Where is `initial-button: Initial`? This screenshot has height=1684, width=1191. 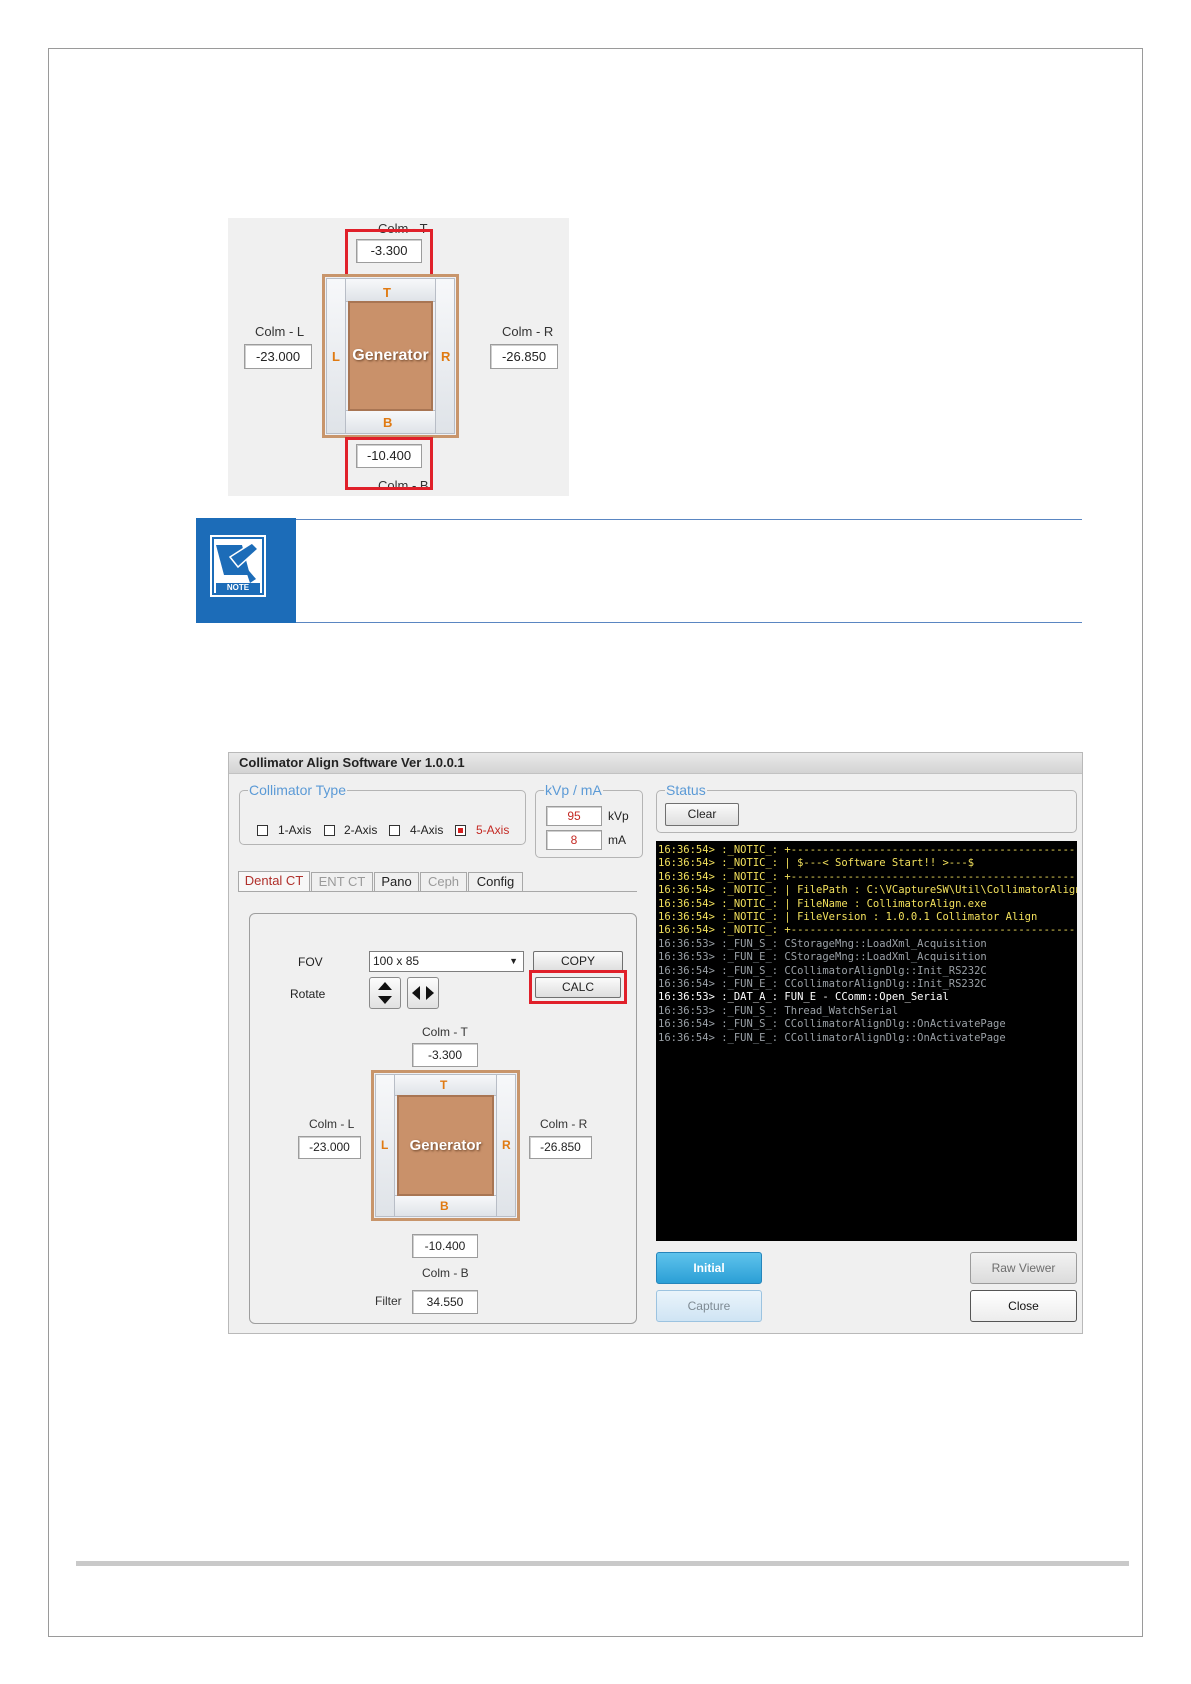 initial-button: Initial is located at coordinates (709, 1268).